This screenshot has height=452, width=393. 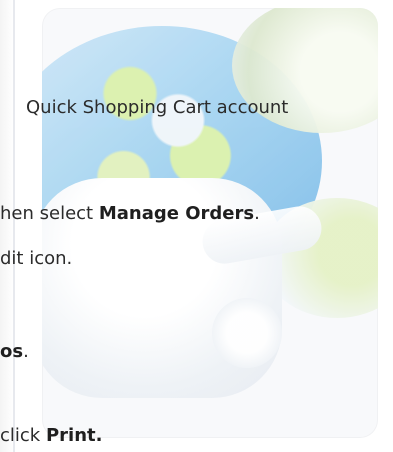 What do you see at coordinates (196, 259) in the screenshot?
I see `step-line-3: dit icon.` at bounding box center [196, 259].